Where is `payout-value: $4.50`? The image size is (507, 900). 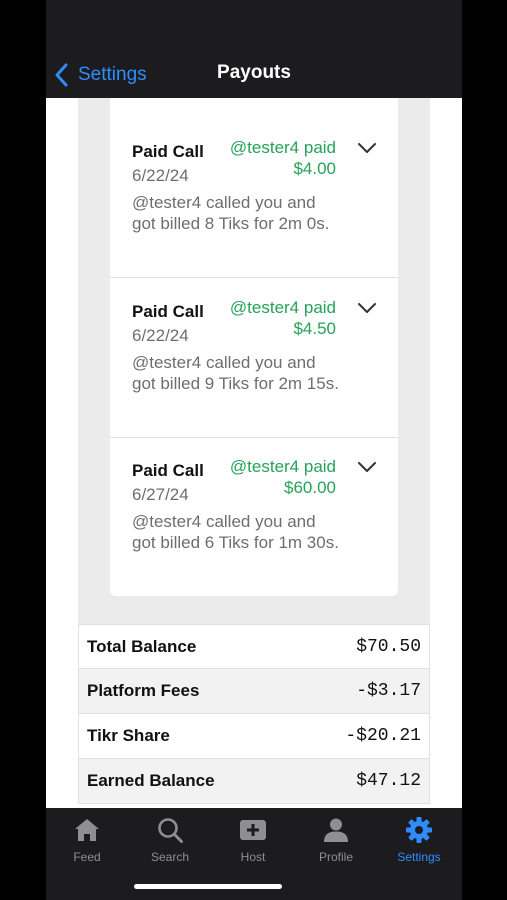
payout-value: $4.50 is located at coordinates (314, 328).